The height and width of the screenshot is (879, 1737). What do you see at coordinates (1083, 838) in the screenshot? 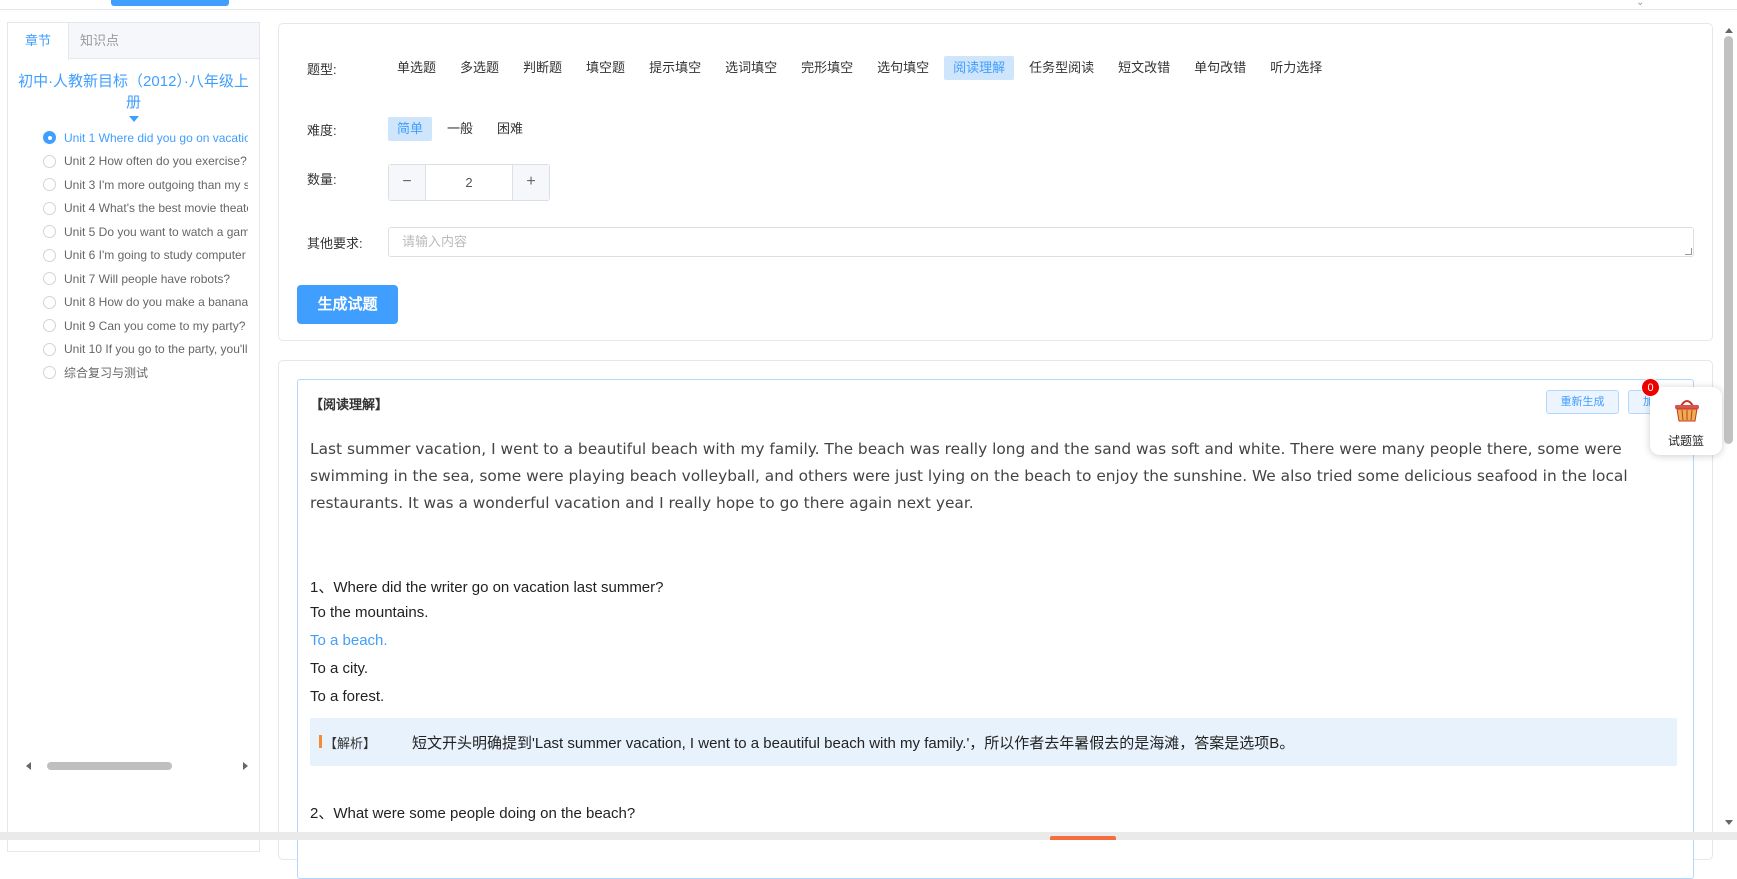
I see `bottom-indicator` at bounding box center [1083, 838].